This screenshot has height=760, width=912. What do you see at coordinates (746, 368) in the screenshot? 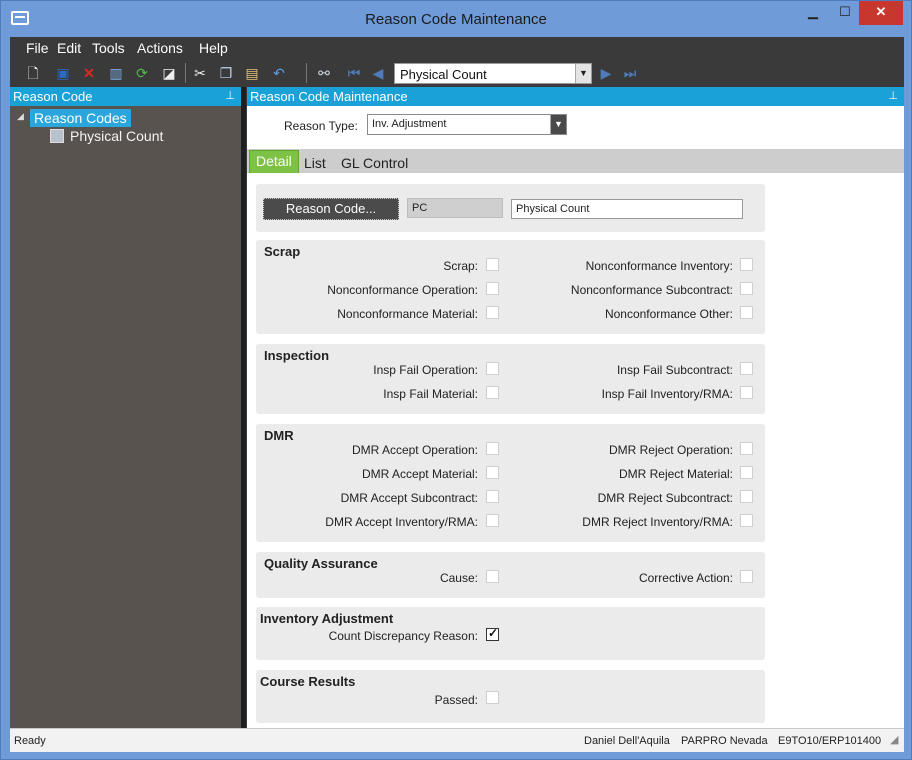
I see `insp-fail-subcontract-checkbox` at bounding box center [746, 368].